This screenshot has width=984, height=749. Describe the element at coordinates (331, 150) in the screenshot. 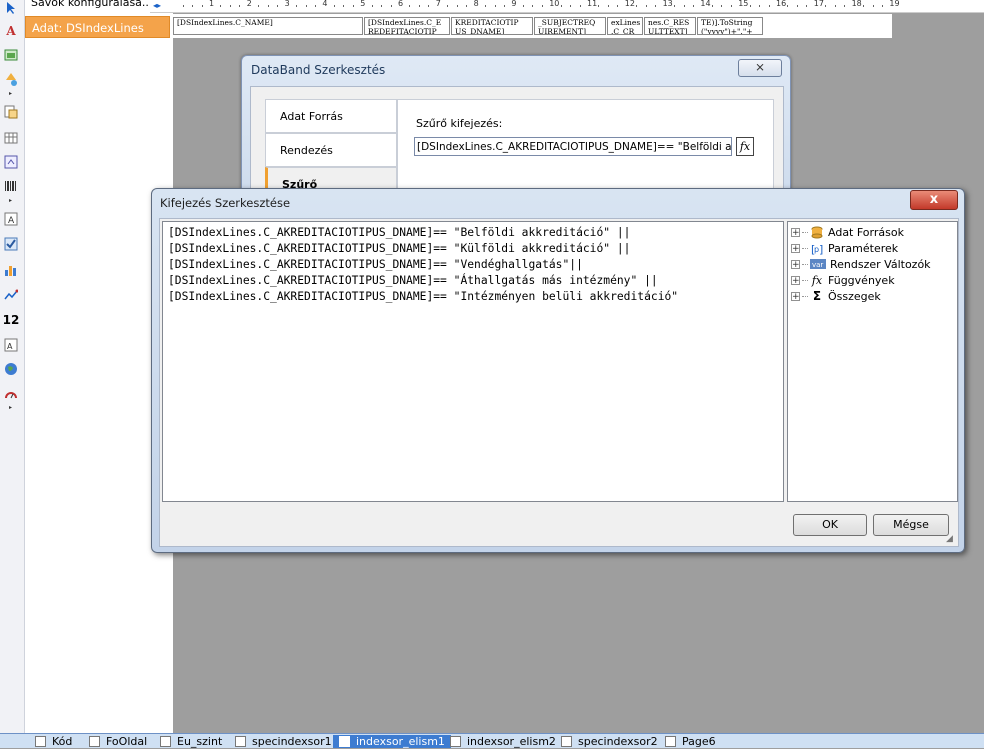

I see `tab-rendezes: Rendezés` at that location.